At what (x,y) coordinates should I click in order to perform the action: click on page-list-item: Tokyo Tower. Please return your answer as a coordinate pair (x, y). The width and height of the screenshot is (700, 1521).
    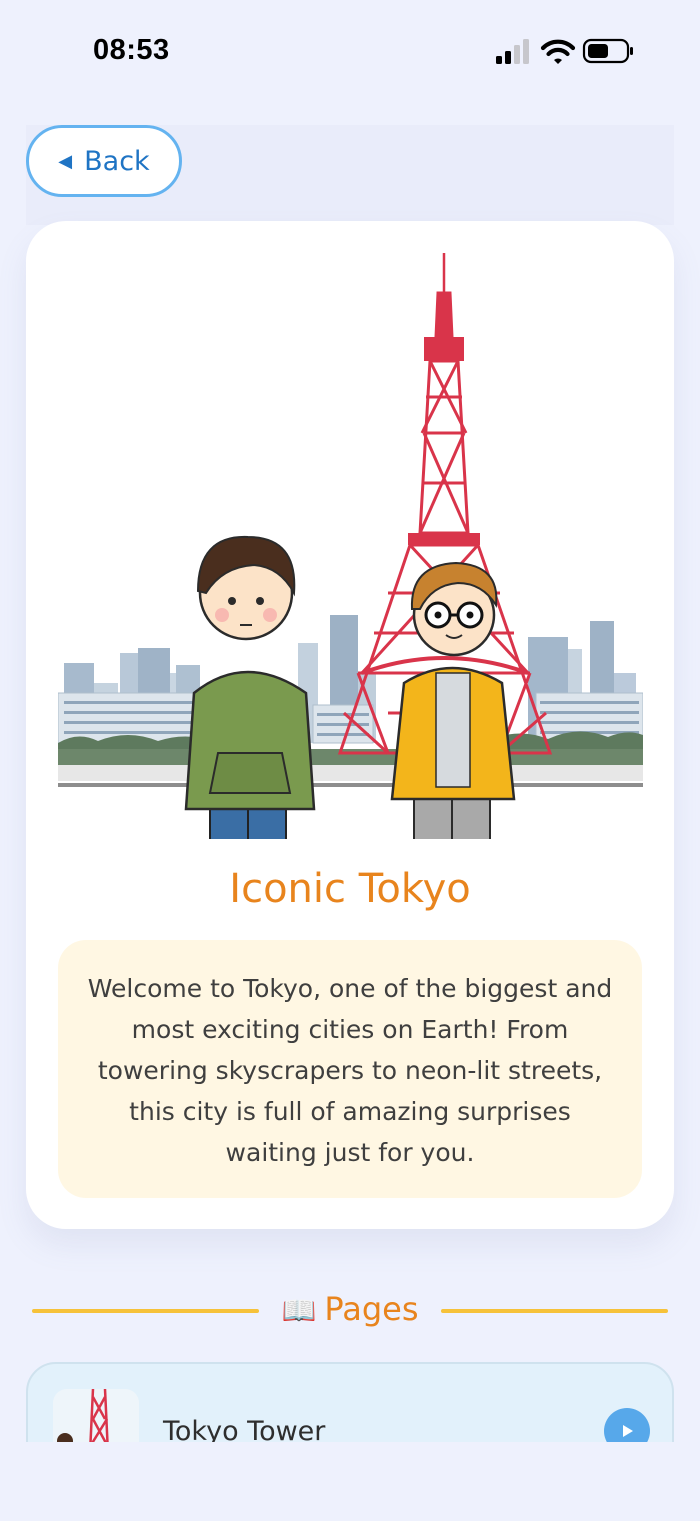
    Looking at the image, I should click on (350, 1402).